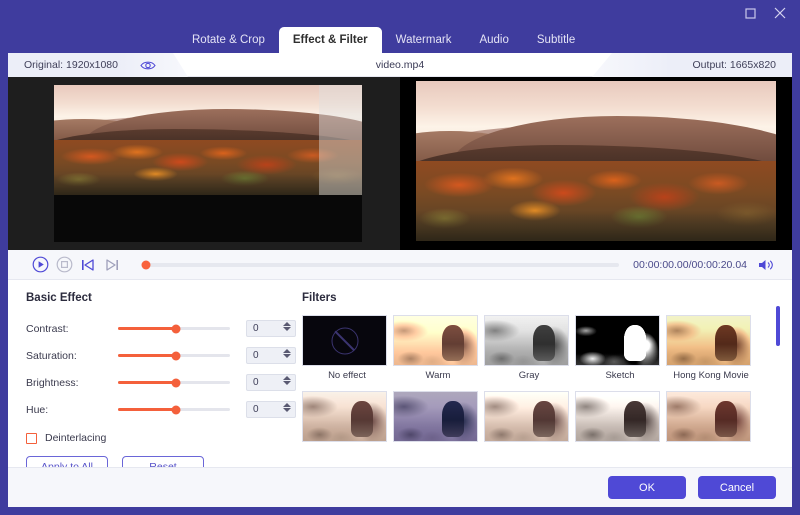 The height and width of the screenshot is (515, 800). What do you see at coordinates (438, 375) in the screenshot?
I see `filter-label: Warm` at bounding box center [438, 375].